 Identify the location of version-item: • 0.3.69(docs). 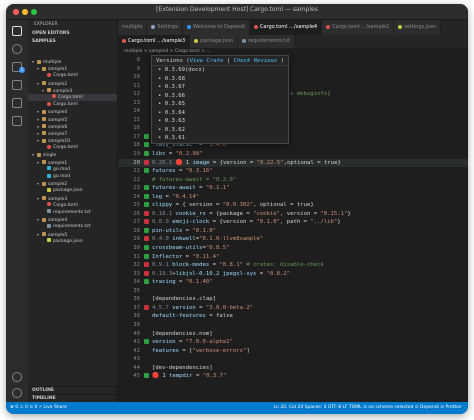
(220, 70).